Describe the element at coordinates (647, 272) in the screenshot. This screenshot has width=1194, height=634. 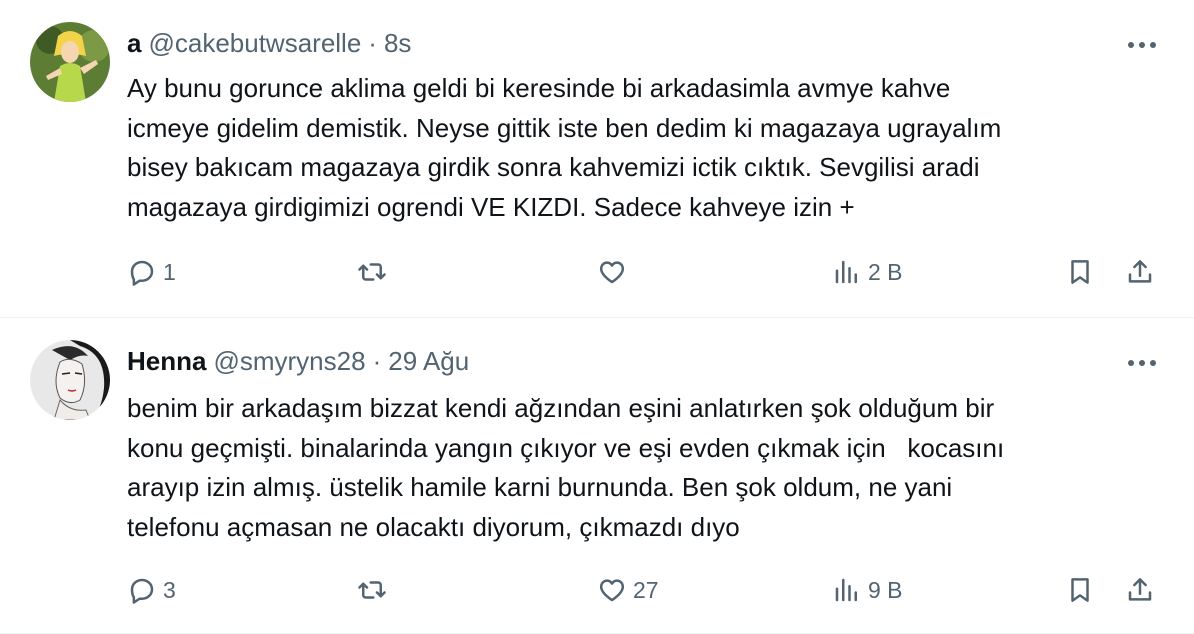
I see `tweet-actions: 1 2 B` at that location.